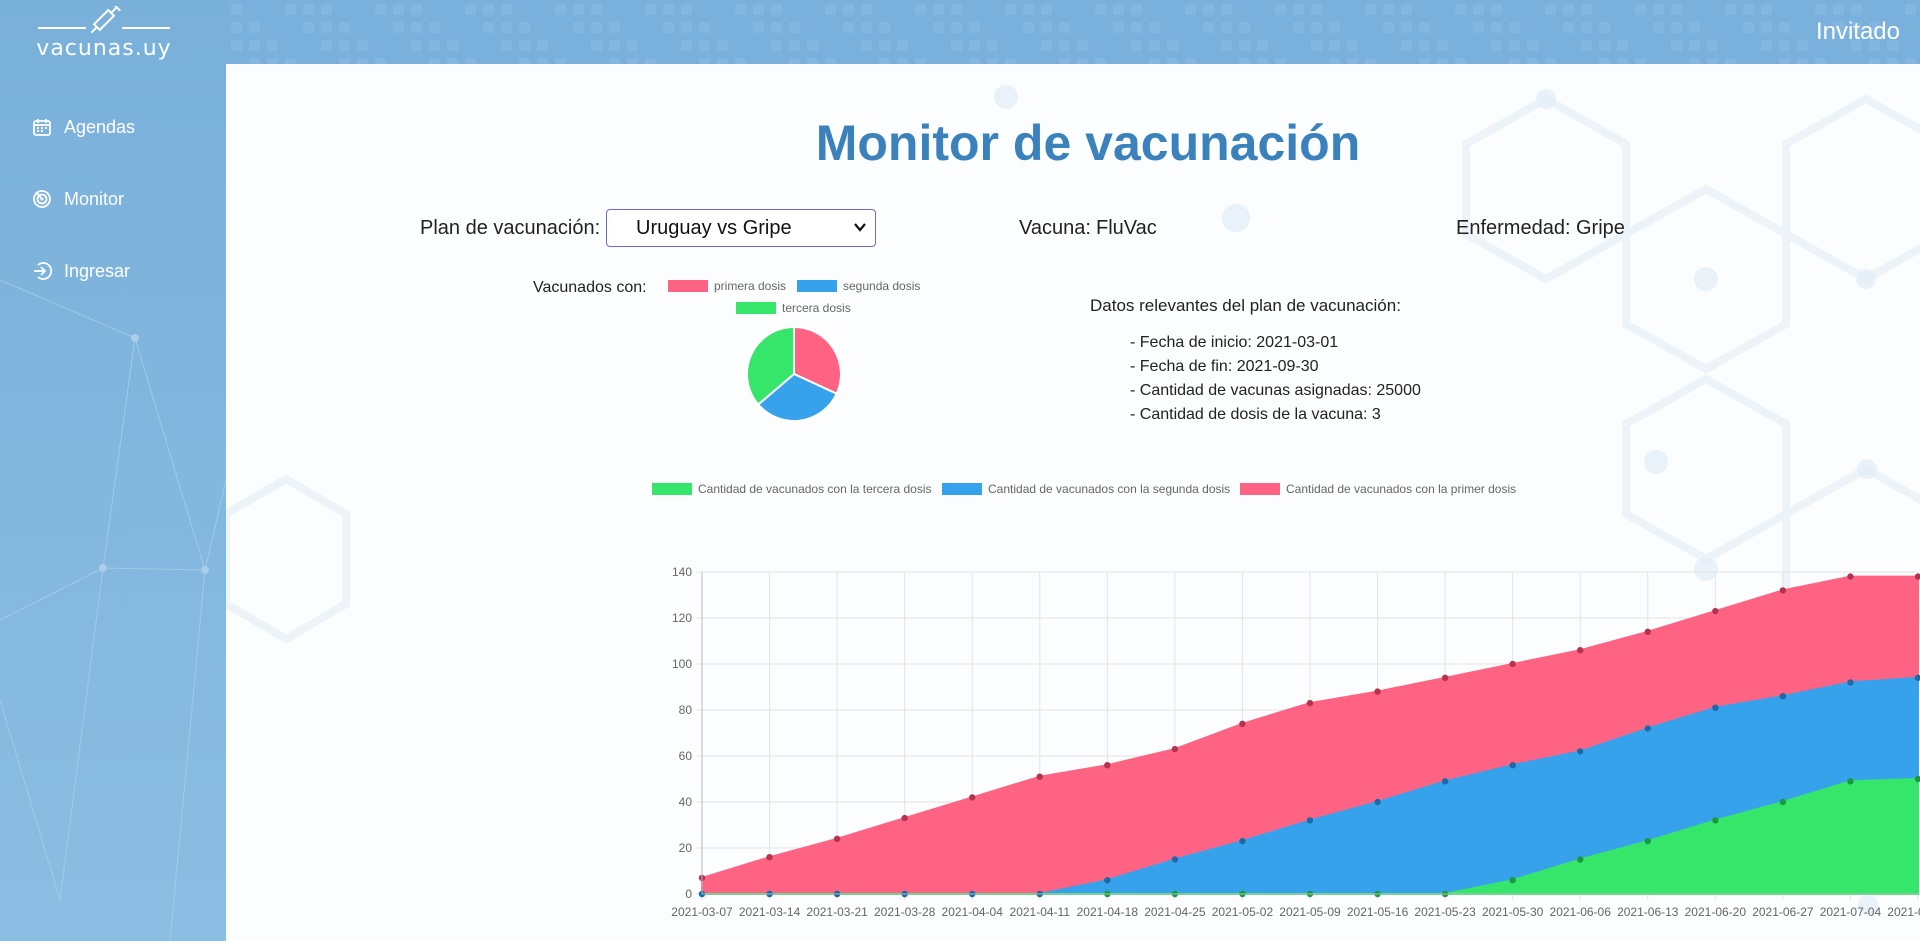 The width and height of the screenshot is (1920, 941). What do you see at coordinates (1255, 414) in the screenshot?
I see `datos-line: - Cantidad de dosis de la vacuna: 3` at bounding box center [1255, 414].